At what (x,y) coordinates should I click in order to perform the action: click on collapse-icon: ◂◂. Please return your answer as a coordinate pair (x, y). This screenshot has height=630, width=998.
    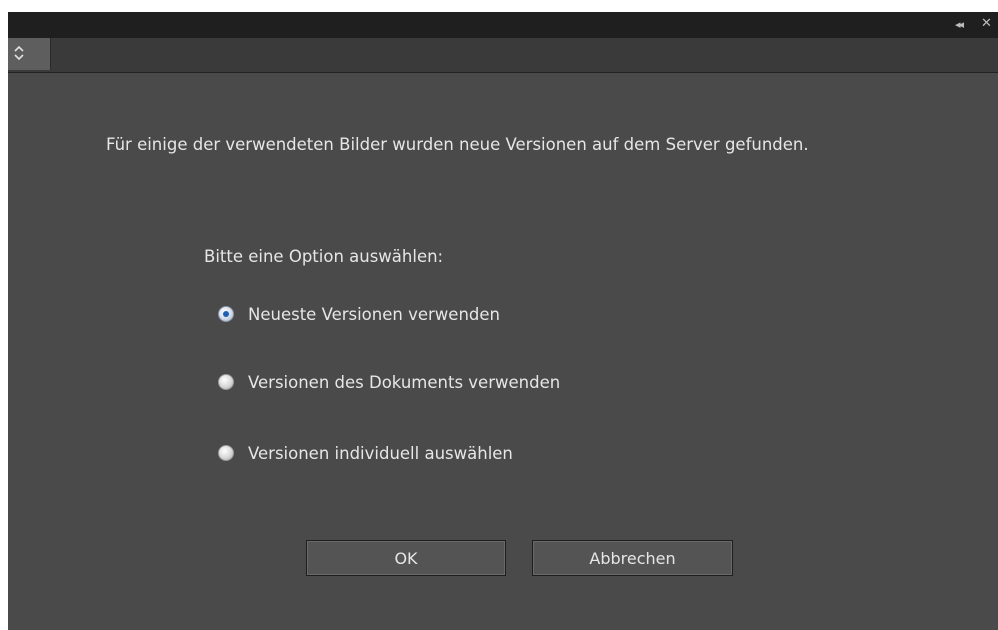
    Looking at the image, I should click on (959, 24).